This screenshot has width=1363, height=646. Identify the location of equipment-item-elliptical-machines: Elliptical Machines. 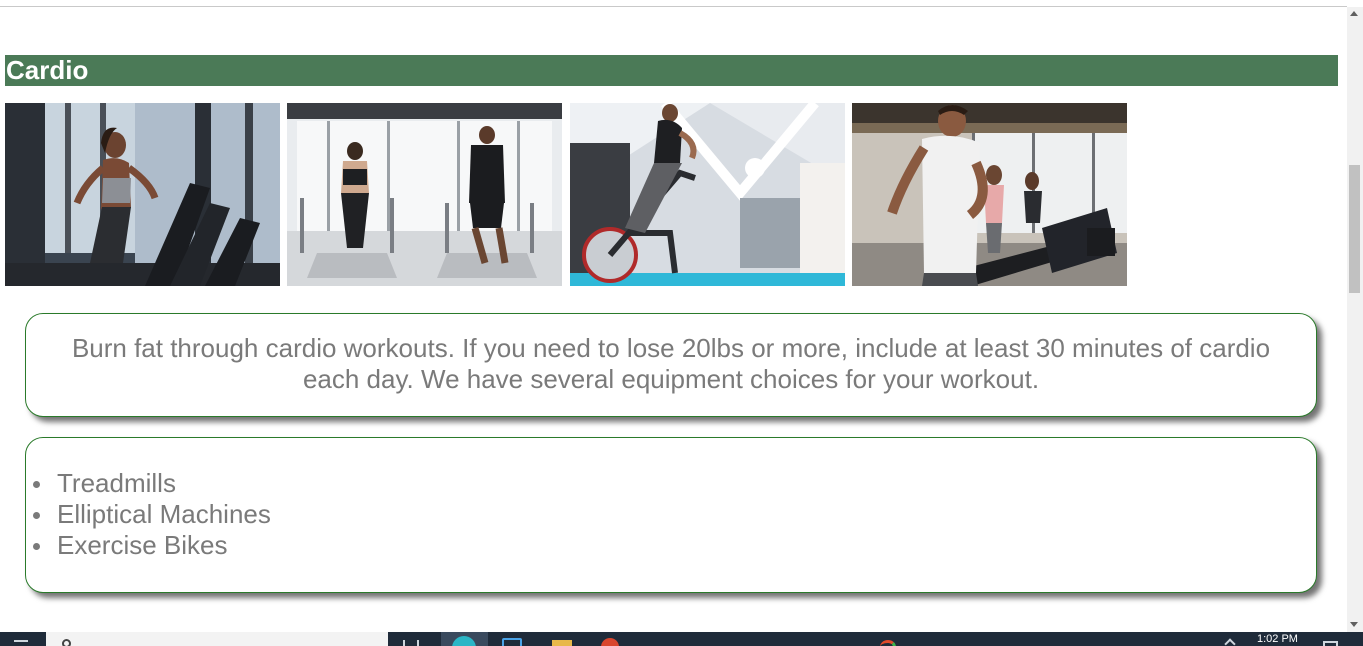
(671, 514).